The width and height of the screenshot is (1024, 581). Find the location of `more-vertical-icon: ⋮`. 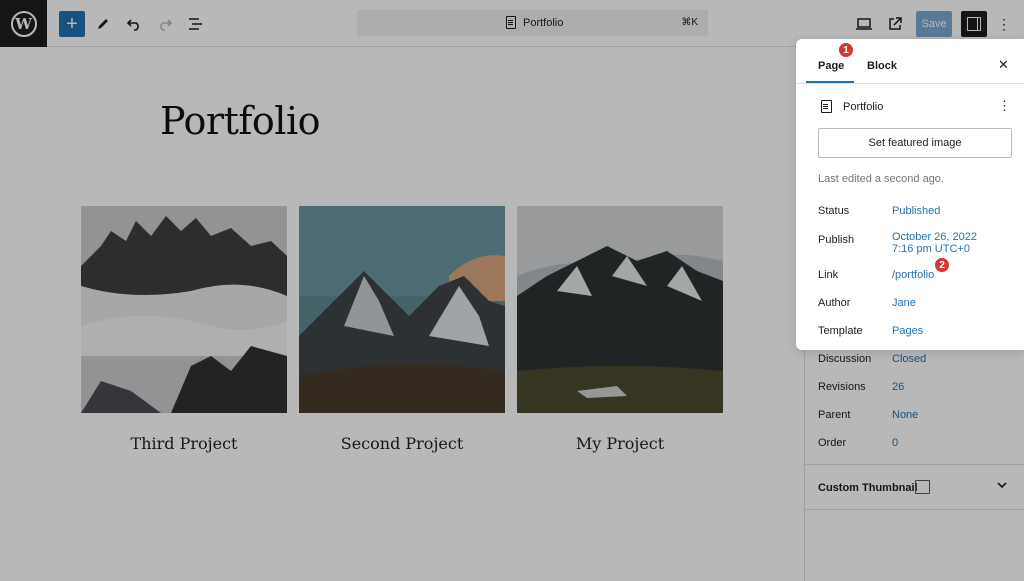

more-vertical-icon: ⋮ is located at coordinates (1004, 106).